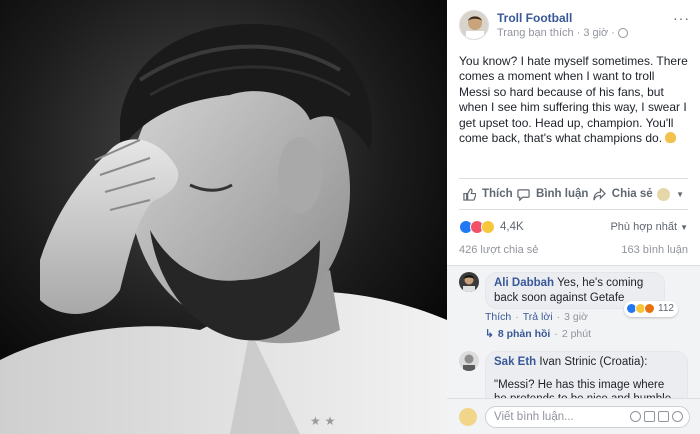 The width and height of the screenshot is (700, 434). Describe the element at coordinates (644, 227) in the screenshot. I see `sort-label: Phù hợp nhất` at that location.